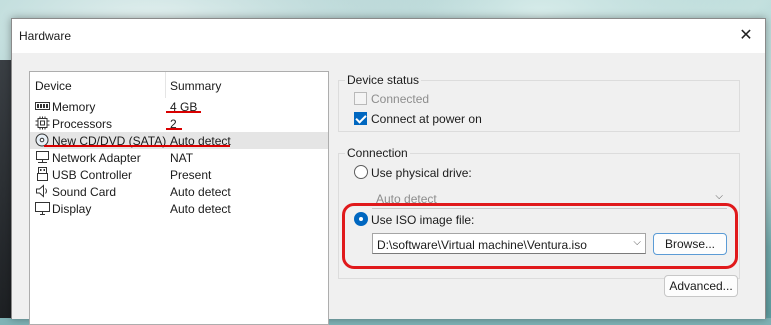 Image resolution: width=771 pixels, height=325 pixels. I want to click on physical-drive-label: Use physical drive:, so click(421, 173).